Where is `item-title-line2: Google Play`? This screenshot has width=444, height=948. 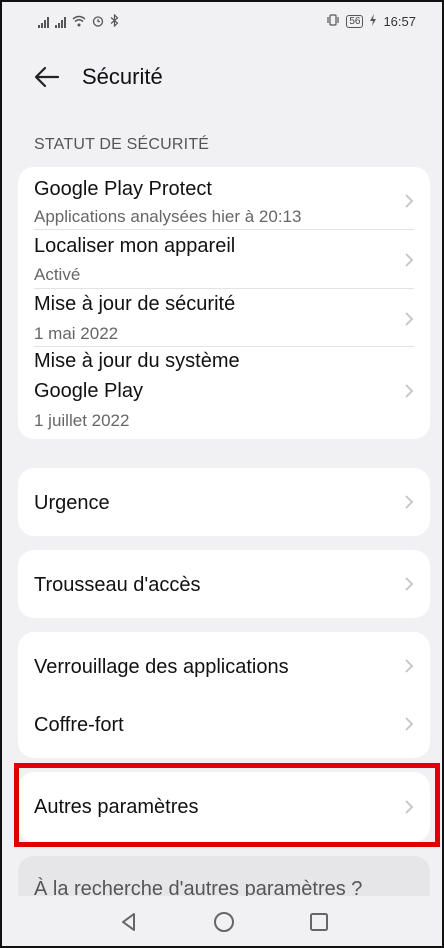 item-title-line2: Google Play is located at coordinates (88, 391).